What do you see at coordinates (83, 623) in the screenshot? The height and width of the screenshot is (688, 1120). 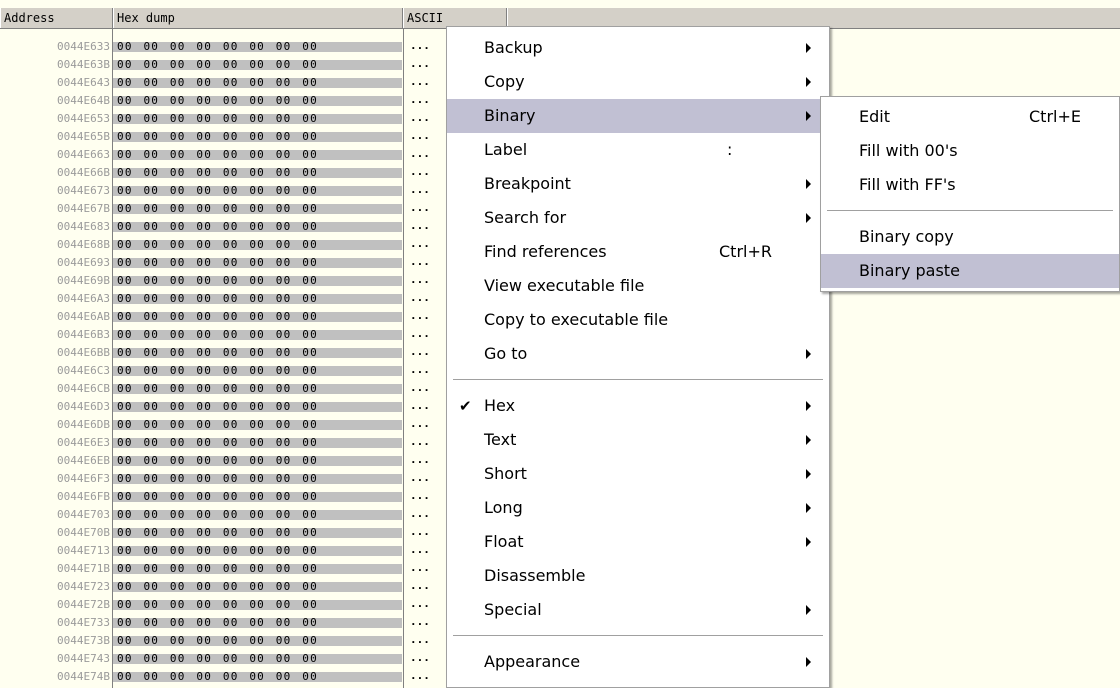 I see `row-address: 0044E733` at bounding box center [83, 623].